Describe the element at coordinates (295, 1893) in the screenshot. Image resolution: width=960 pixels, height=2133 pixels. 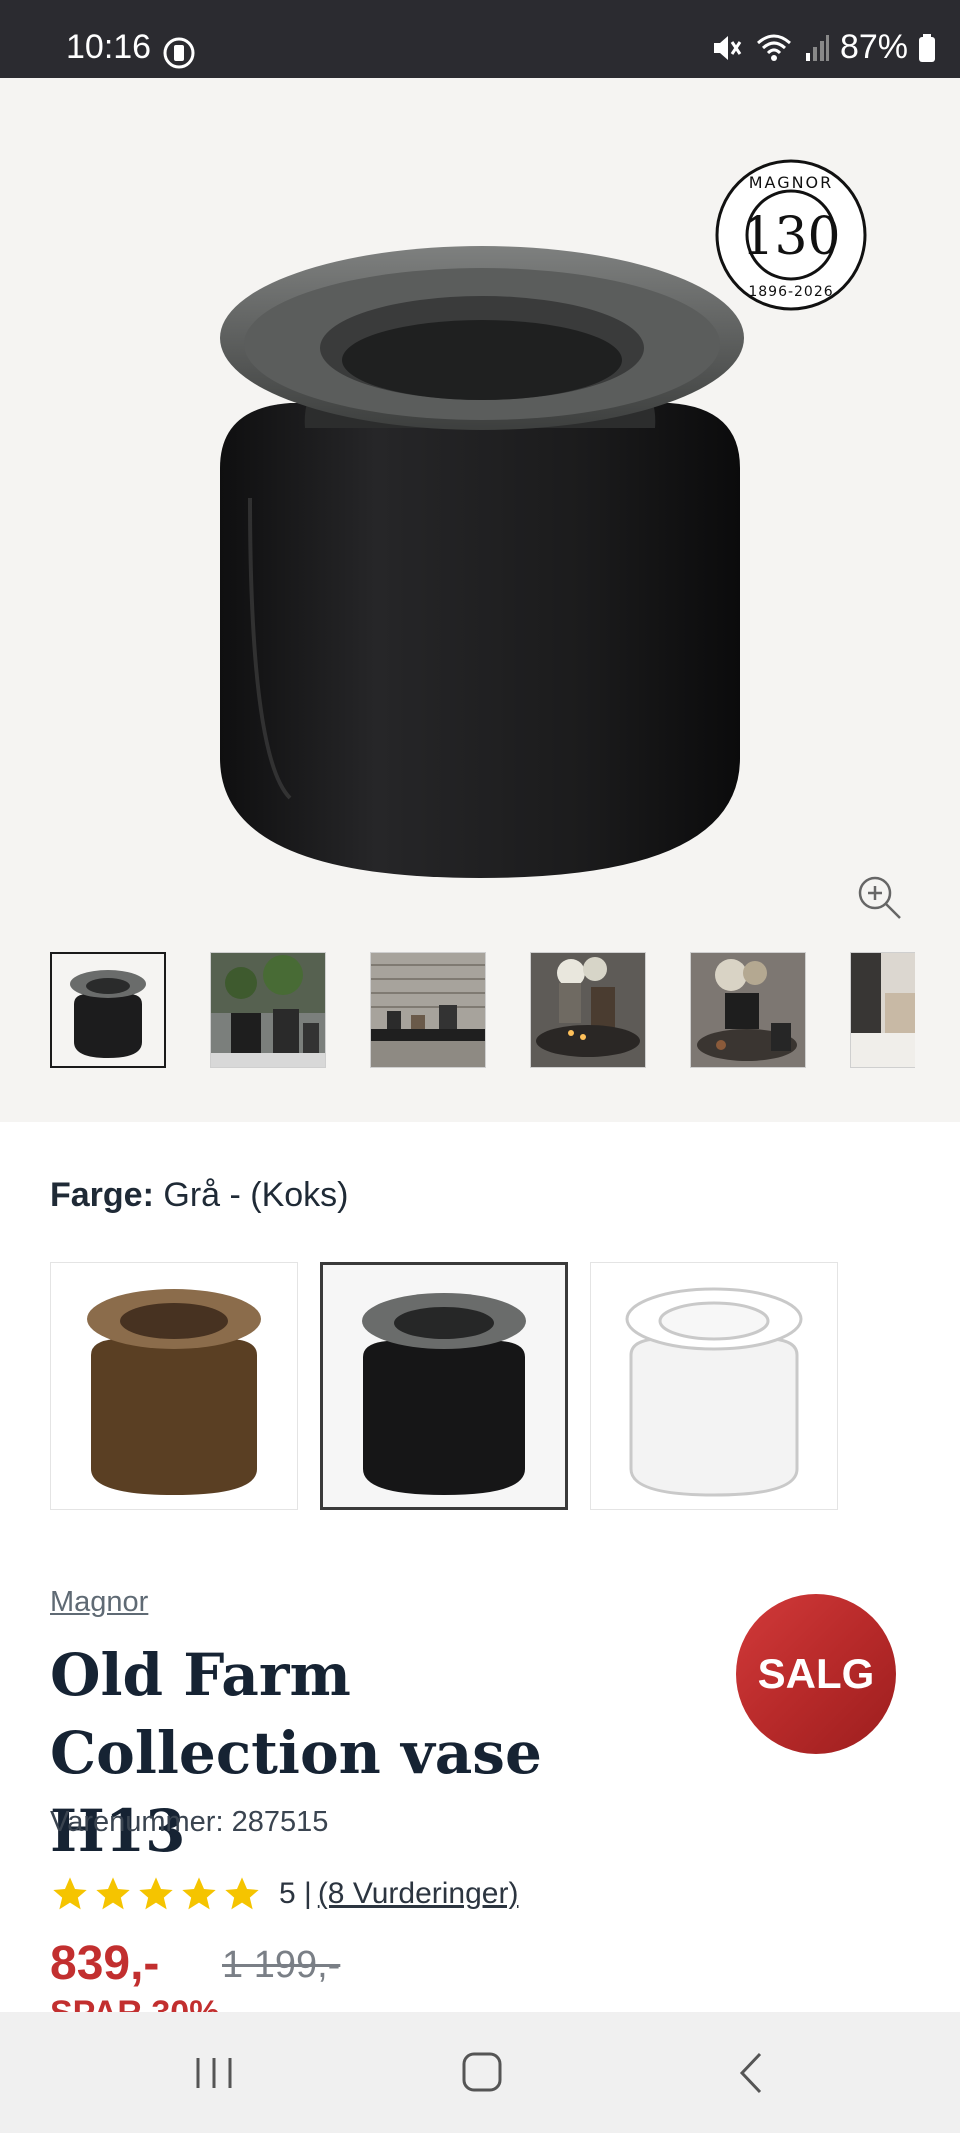
I see `rating-score: 5 |` at that location.